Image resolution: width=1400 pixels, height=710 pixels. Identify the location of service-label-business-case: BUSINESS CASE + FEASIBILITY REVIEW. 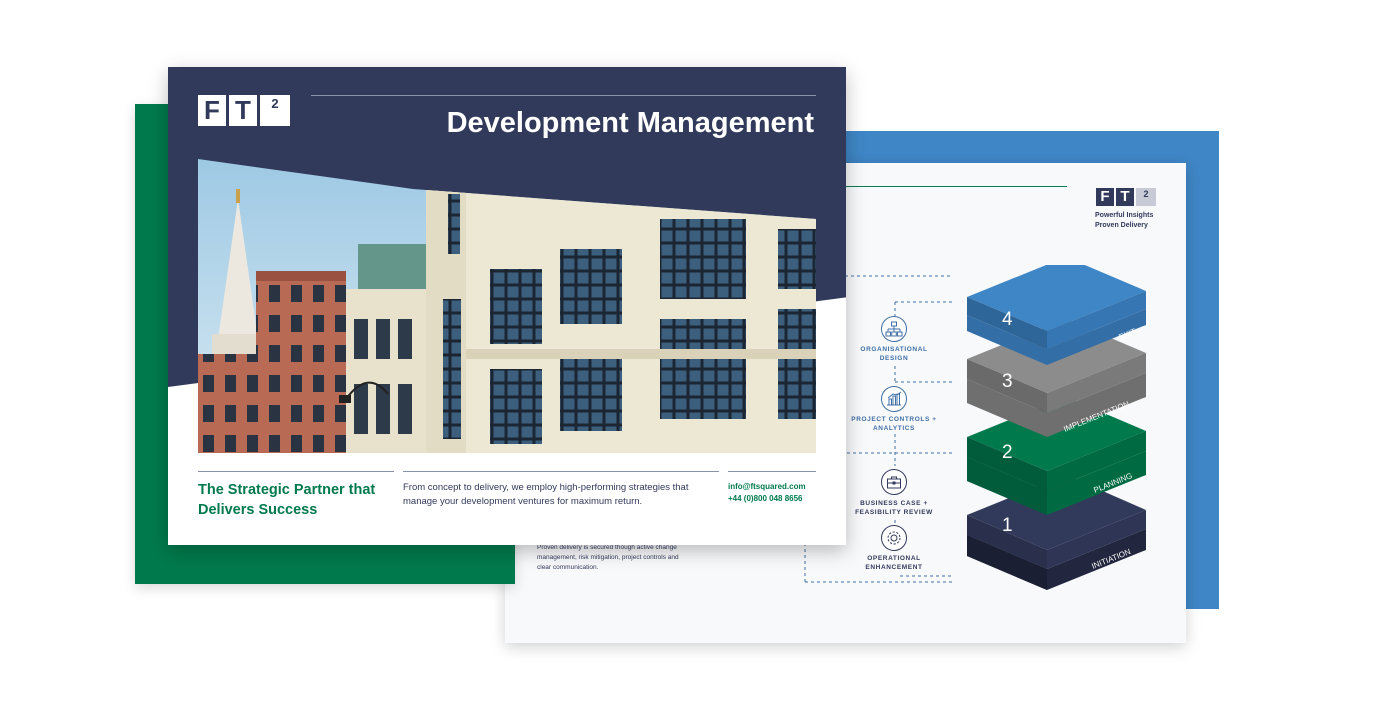
(894, 508).